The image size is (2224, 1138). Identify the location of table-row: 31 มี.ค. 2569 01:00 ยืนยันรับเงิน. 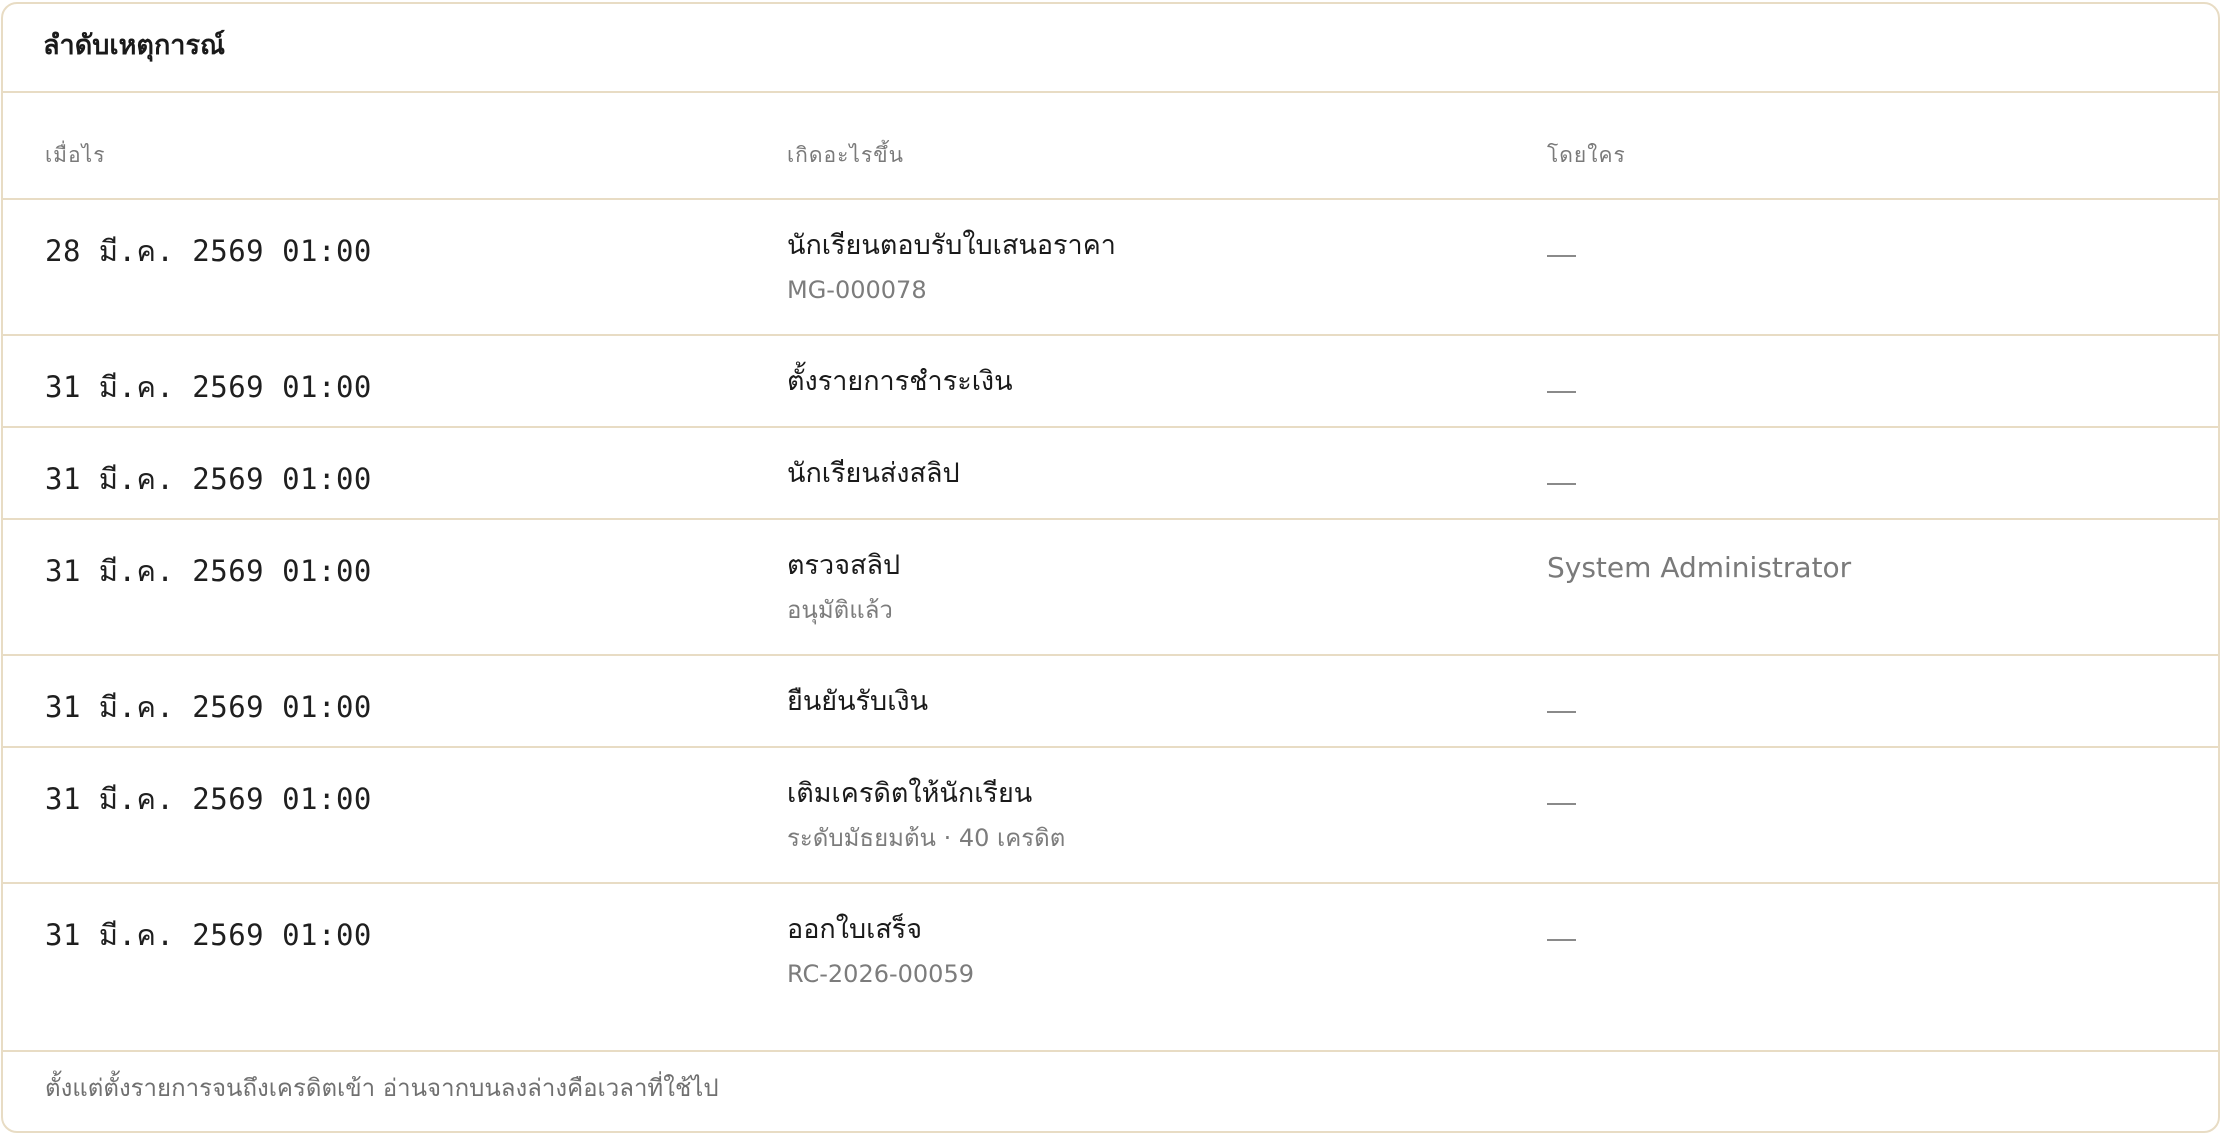
(1110, 702).